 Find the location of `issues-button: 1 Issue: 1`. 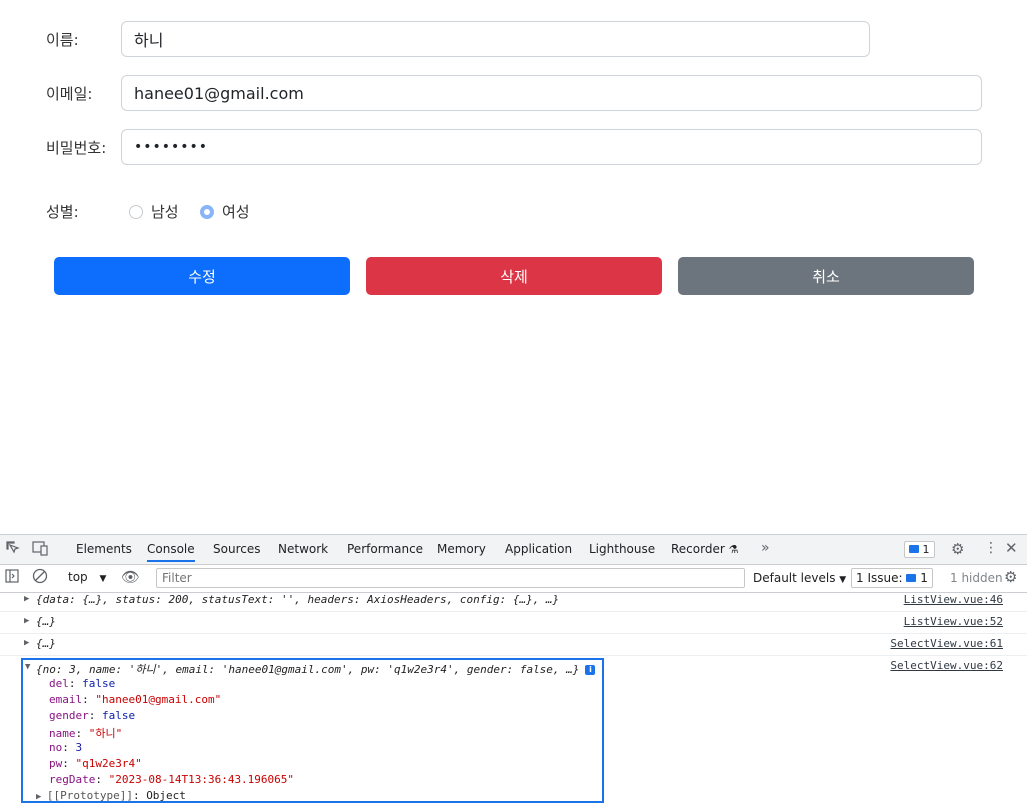

issues-button: 1 Issue: 1 is located at coordinates (892, 578).